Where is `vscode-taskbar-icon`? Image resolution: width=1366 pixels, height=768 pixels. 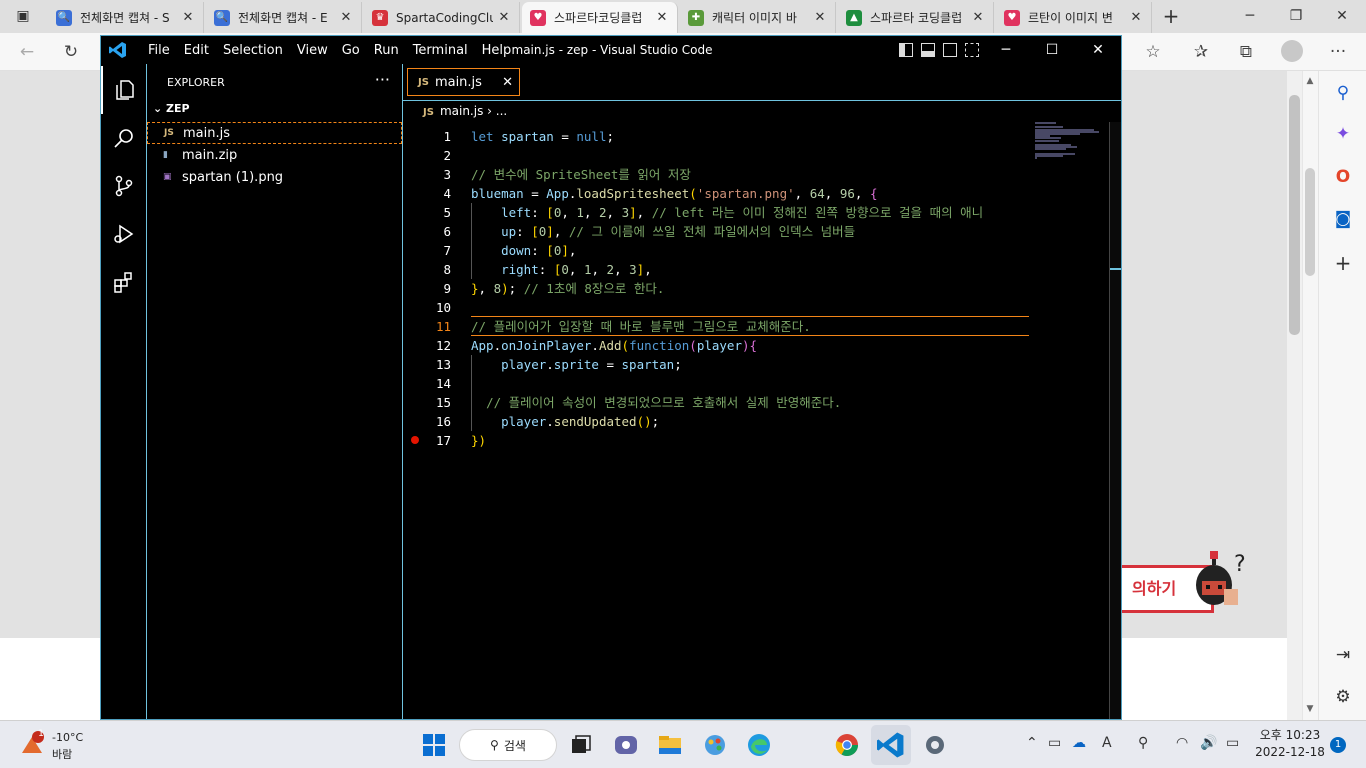
vscode-taskbar-icon is located at coordinates (891, 745).